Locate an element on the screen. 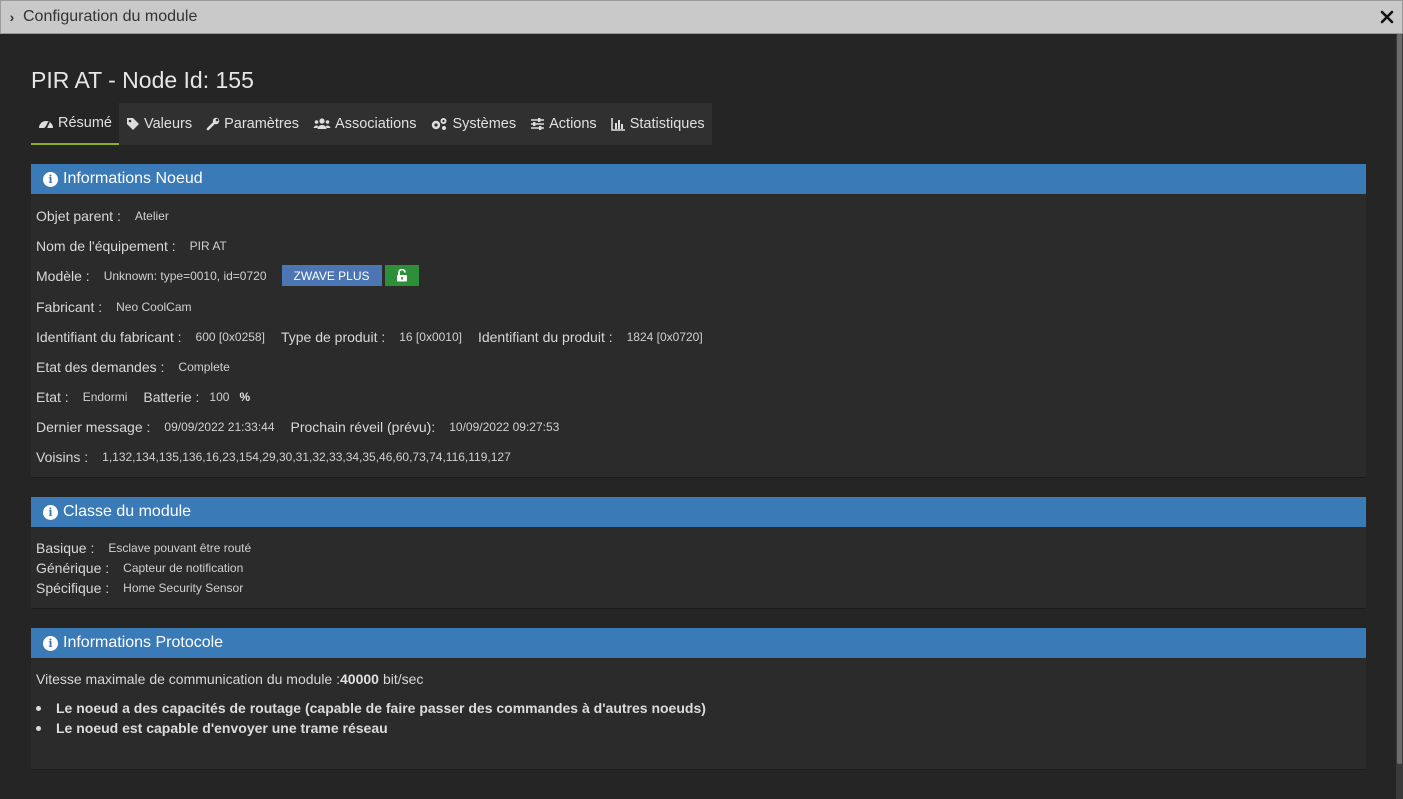  row-objet-parent: Objet parent : Atelier is located at coordinates (110, 216).